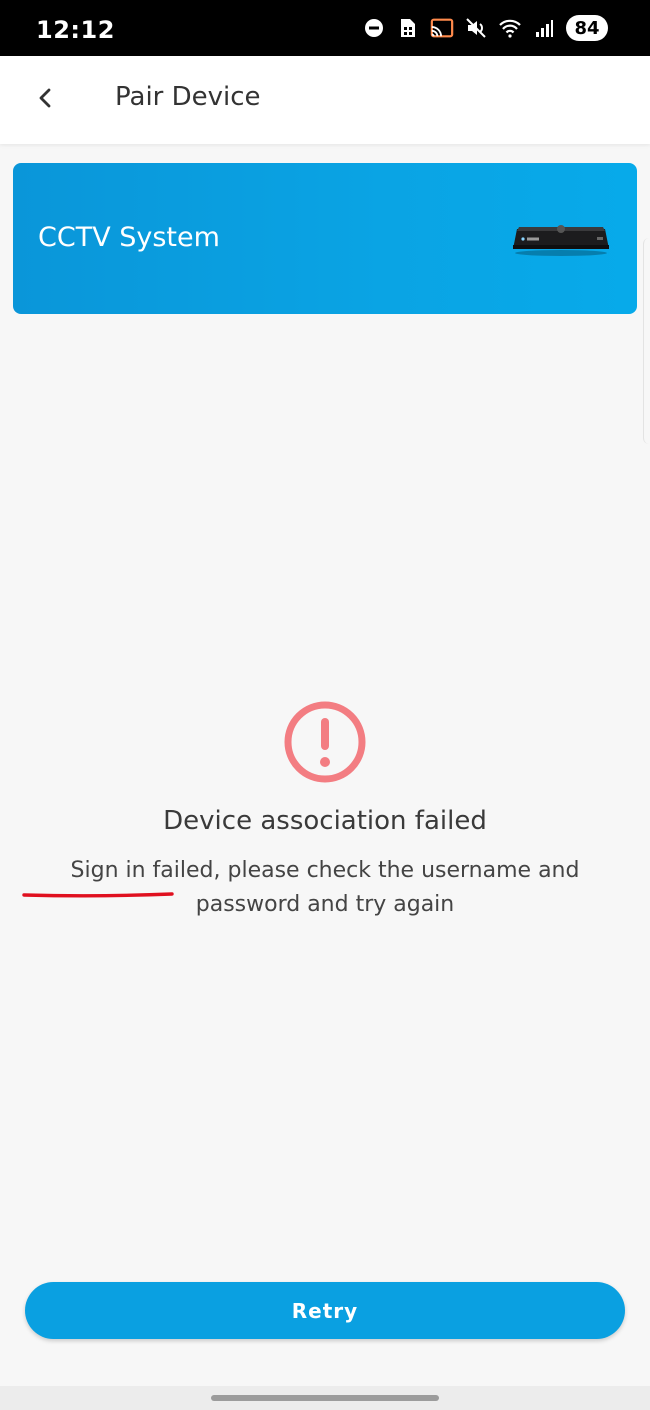 This screenshot has width=650, height=1410. Describe the element at coordinates (510, 28) in the screenshot. I see `wifi-icon` at that location.